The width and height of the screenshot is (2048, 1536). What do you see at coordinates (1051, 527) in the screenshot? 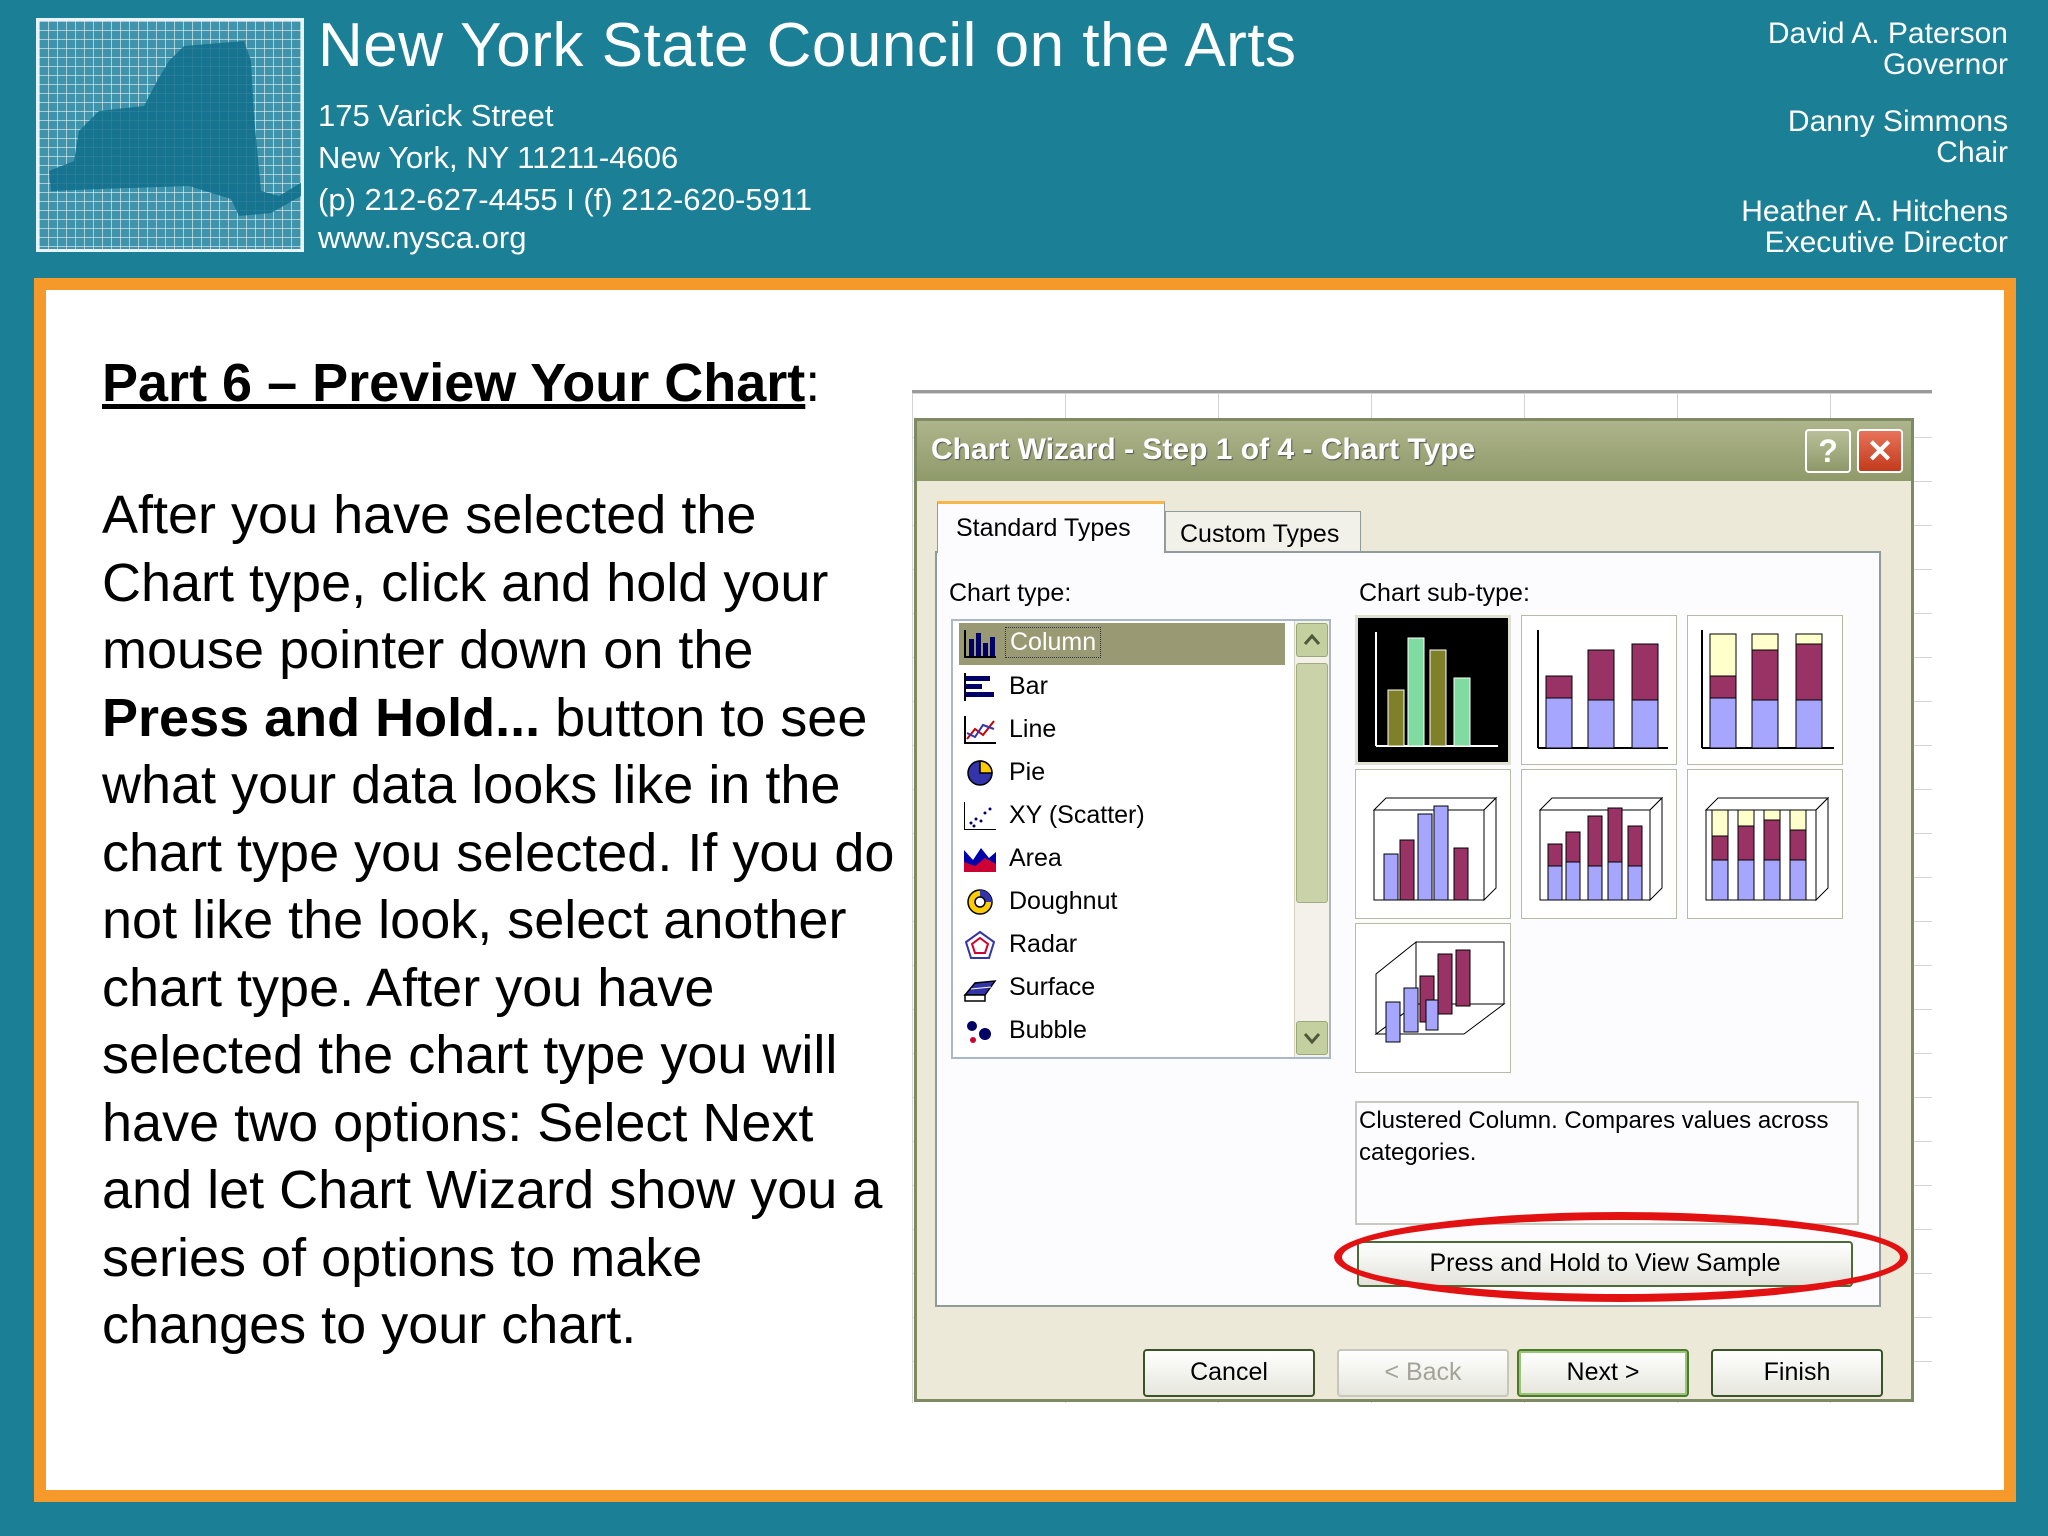
I see `tab-standard-types: Standard Types` at bounding box center [1051, 527].